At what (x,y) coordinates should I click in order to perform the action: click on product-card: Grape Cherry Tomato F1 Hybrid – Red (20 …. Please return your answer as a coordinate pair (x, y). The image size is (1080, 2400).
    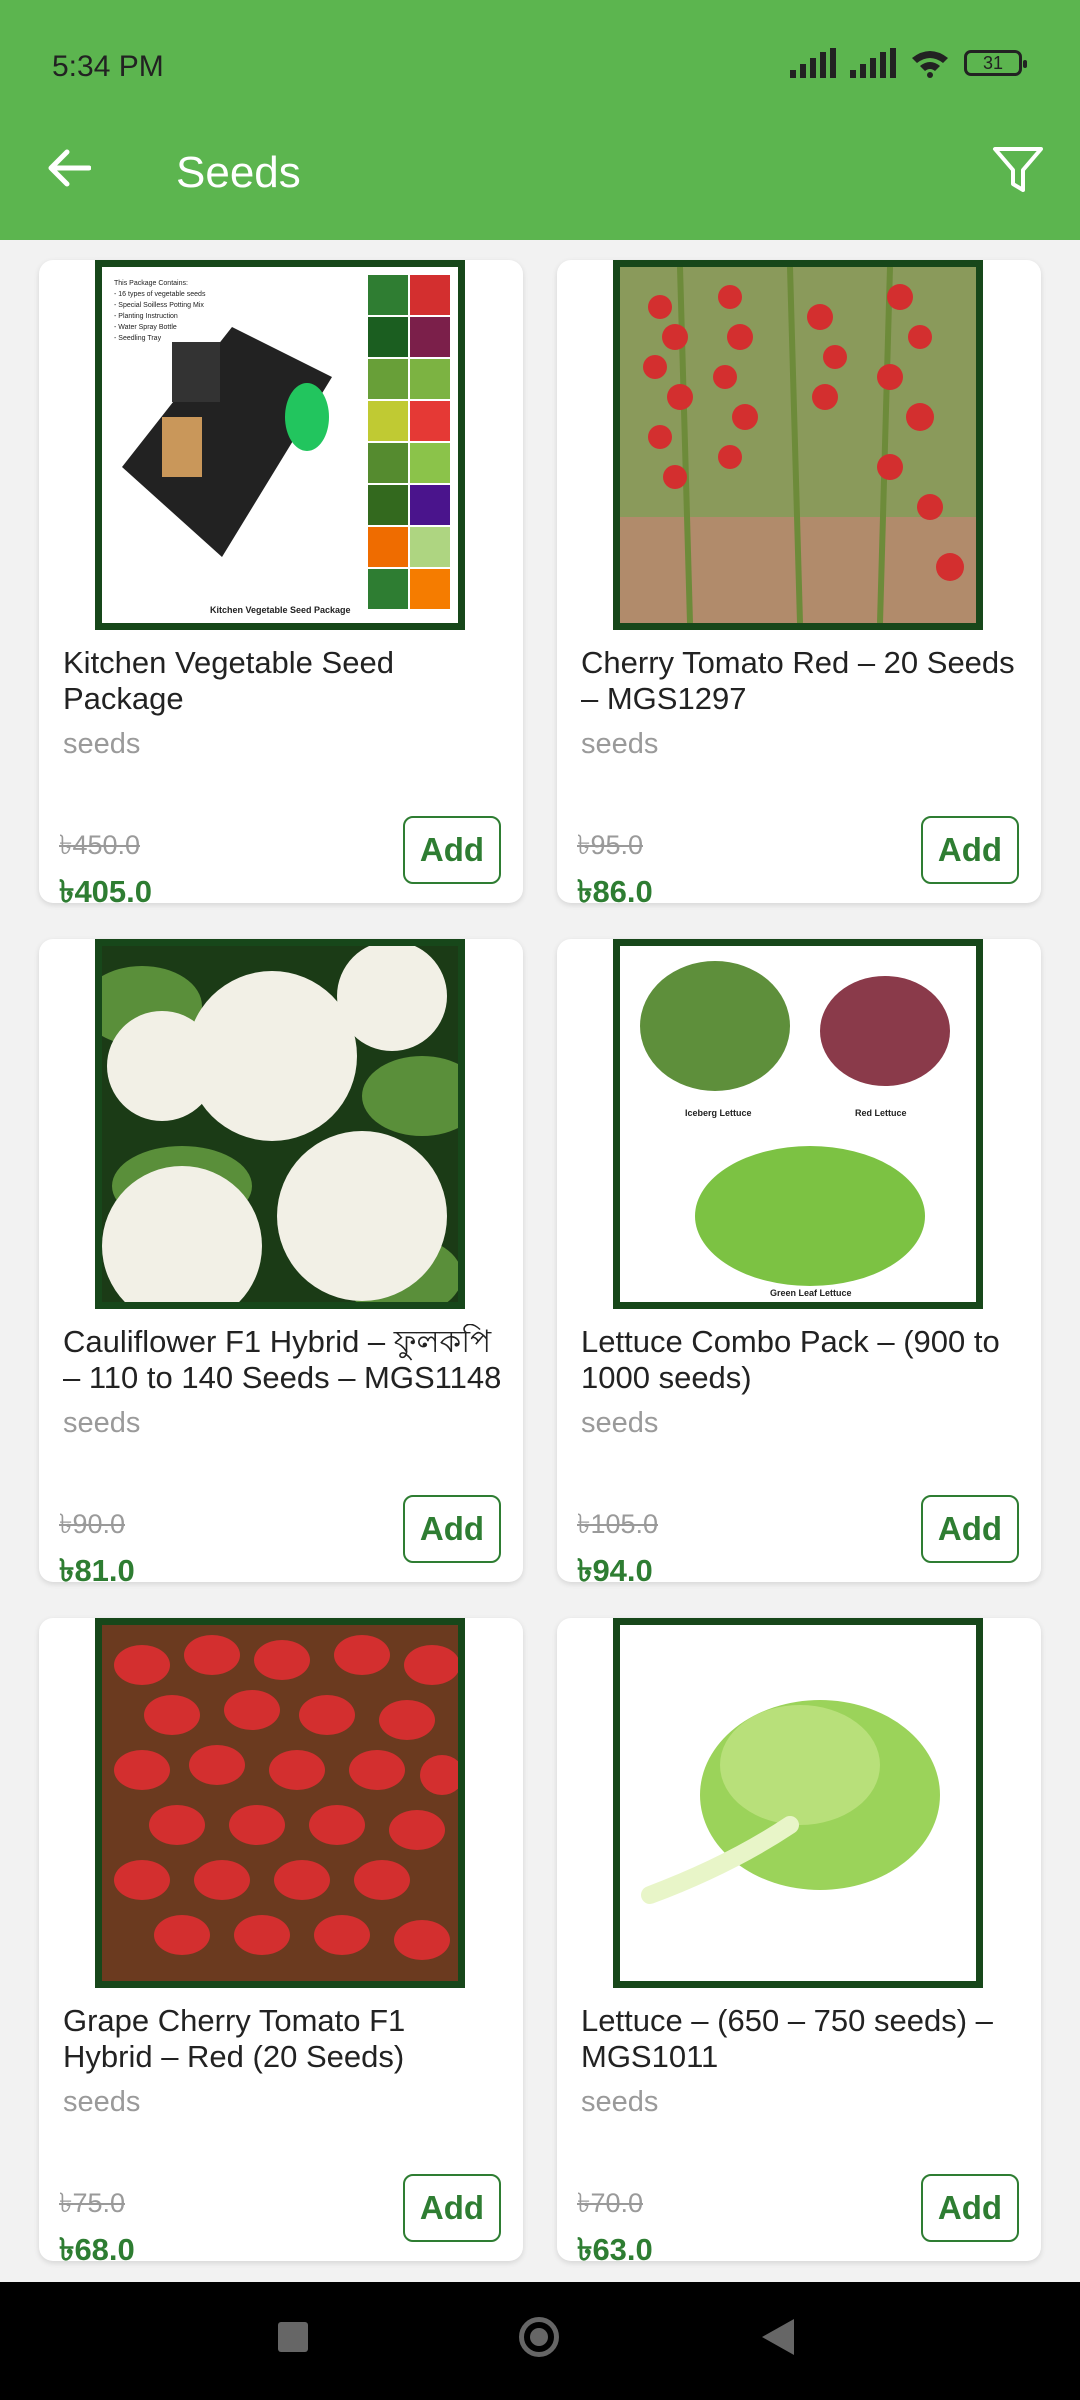
    Looking at the image, I should click on (281, 1942).